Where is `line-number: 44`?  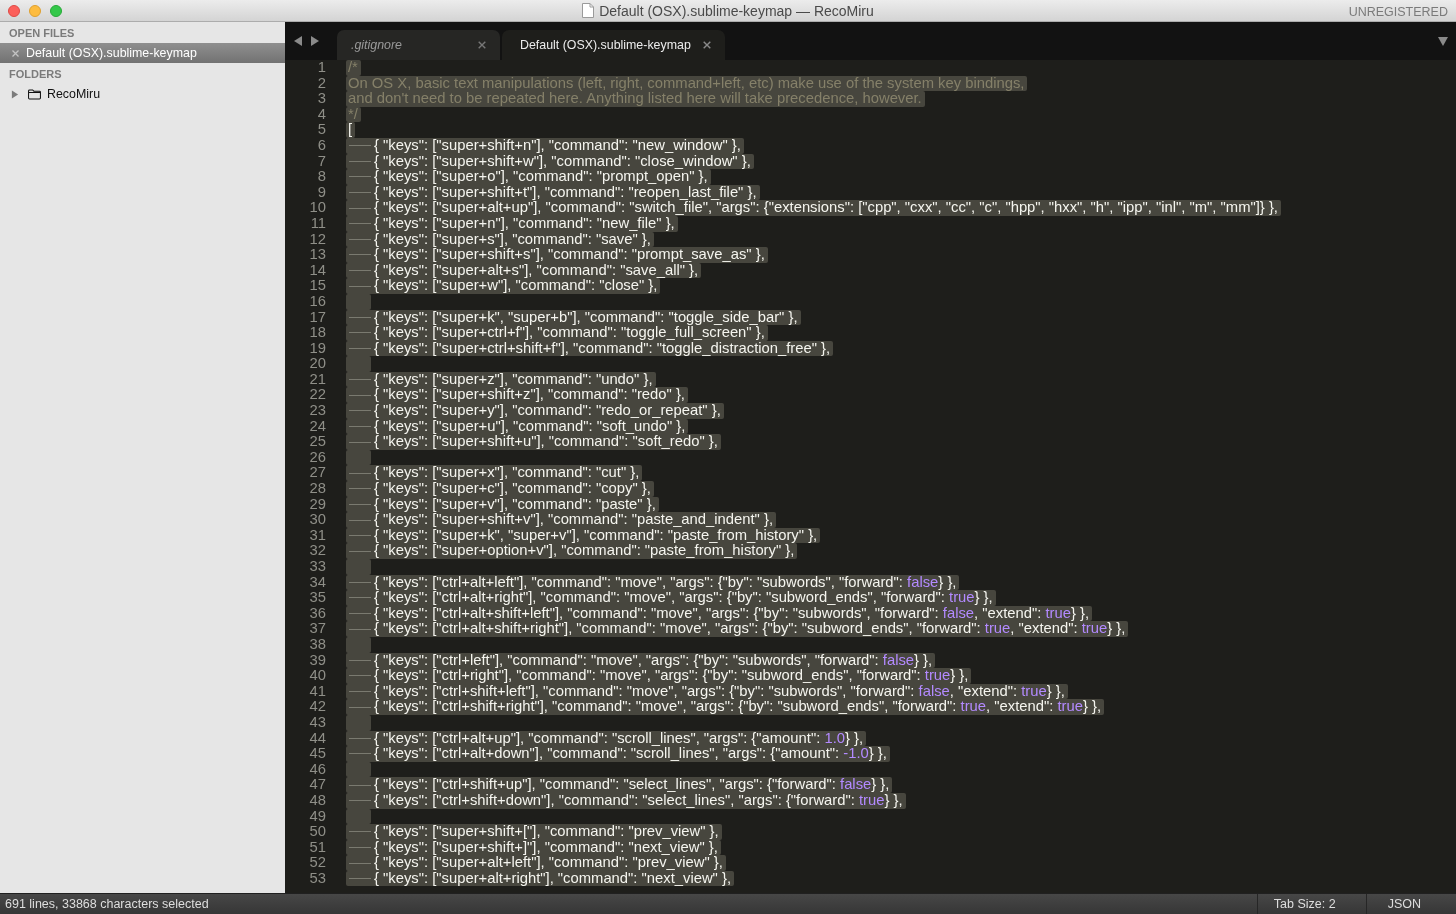 line-number: 44 is located at coordinates (317, 738).